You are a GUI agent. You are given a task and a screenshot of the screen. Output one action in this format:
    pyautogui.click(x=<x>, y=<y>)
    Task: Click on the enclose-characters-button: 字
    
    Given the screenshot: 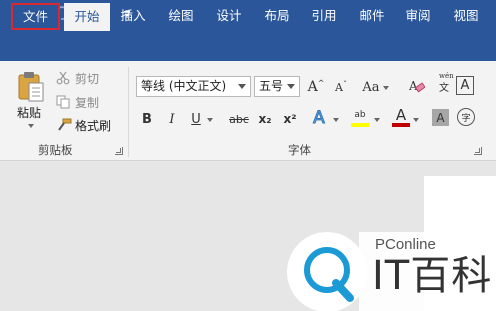 What is the action you would take?
    pyautogui.click(x=466, y=117)
    